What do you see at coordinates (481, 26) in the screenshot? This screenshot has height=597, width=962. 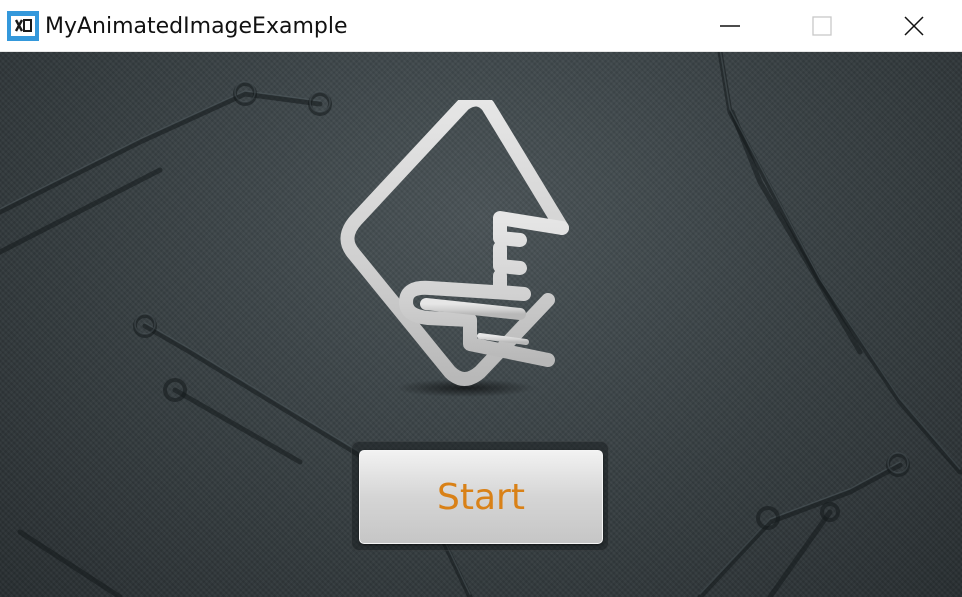 I see `title-bar: MyAnimatedImageExample` at bounding box center [481, 26].